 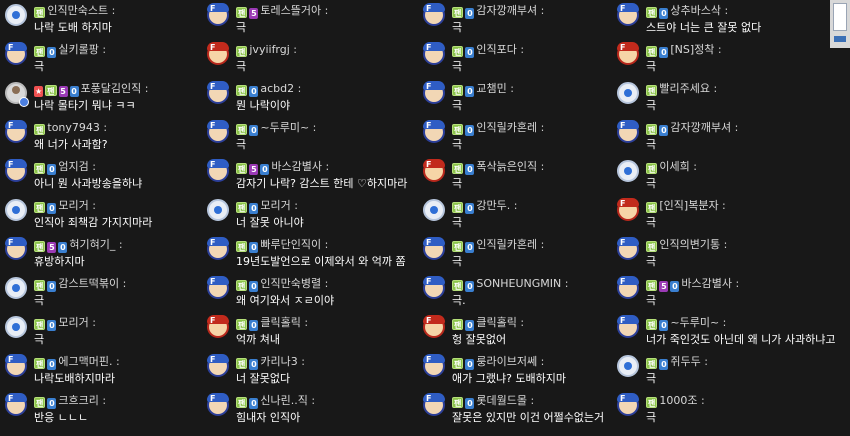 What do you see at coordinates (506, 166) in the screenshot?
I see `username: 폭삭늙은인직` at bounding box center [506, 166].